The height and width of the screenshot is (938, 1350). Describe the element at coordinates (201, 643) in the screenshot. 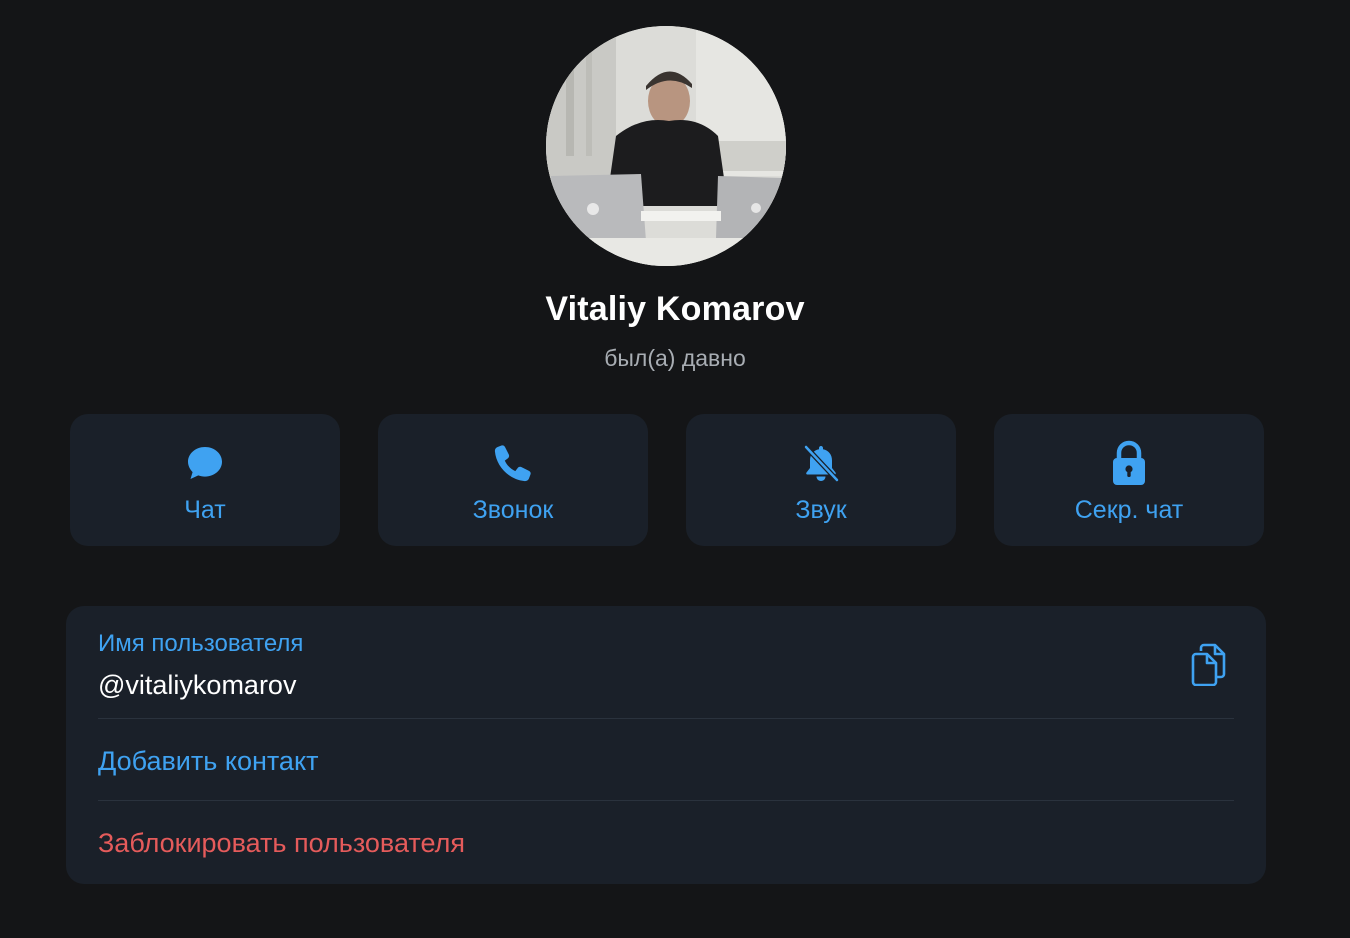

I see `username-caption: Имя пользователя` at that location.